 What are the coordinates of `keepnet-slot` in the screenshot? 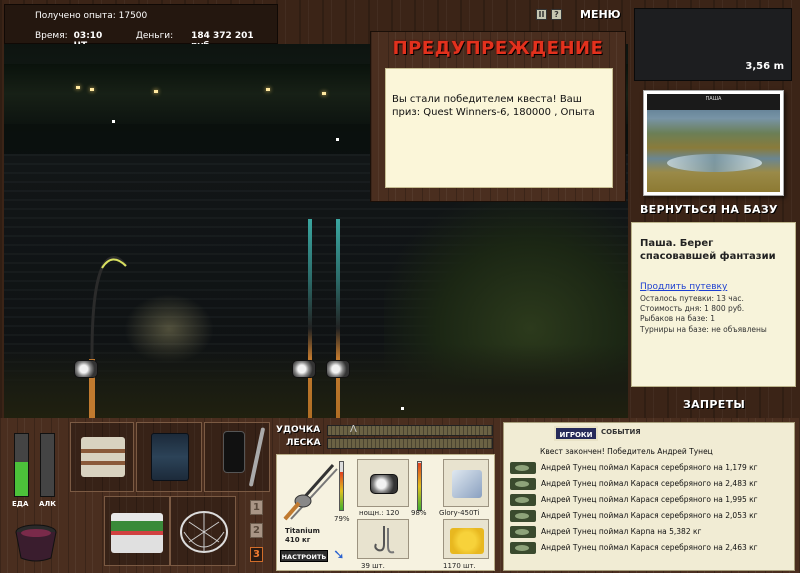 It's located at (203, 531).